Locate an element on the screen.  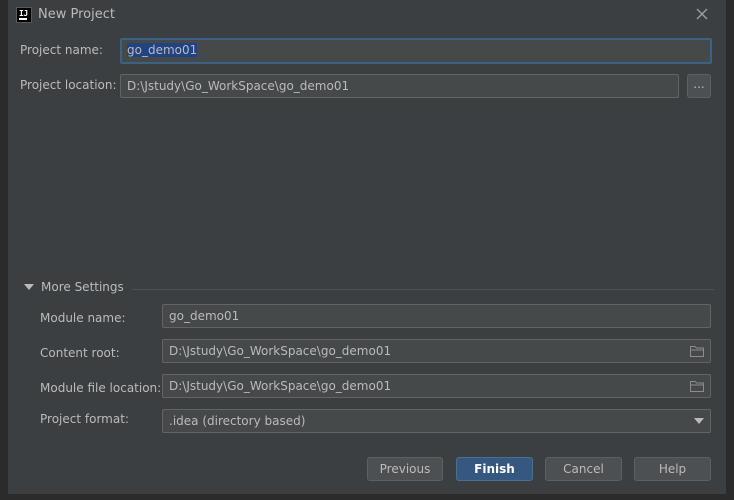
intellij-logo-icon: IJ is located at coordinates (24, 15).